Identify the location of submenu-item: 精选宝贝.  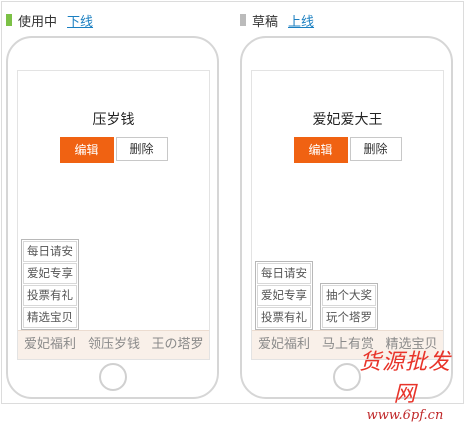
(50, 317).